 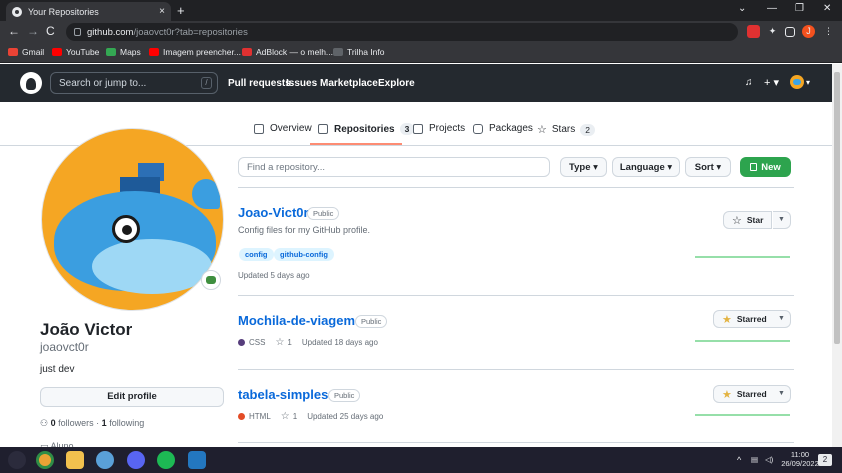 I want to click on spotify-icon, so click(x=166, y=460).